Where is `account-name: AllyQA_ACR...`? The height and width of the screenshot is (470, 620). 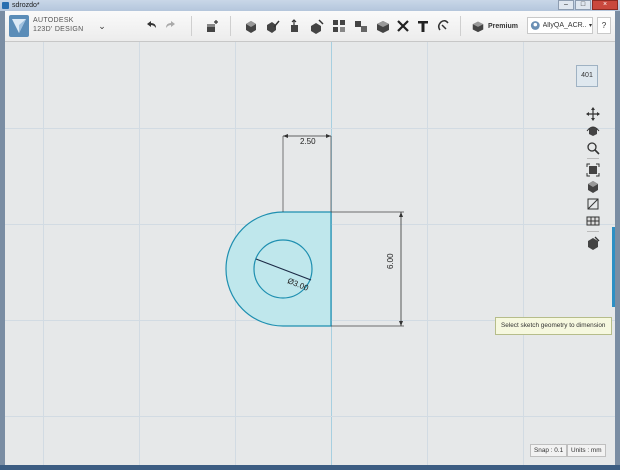
account-name: AllyQA_ACR... is located at coordinates (564, 25).